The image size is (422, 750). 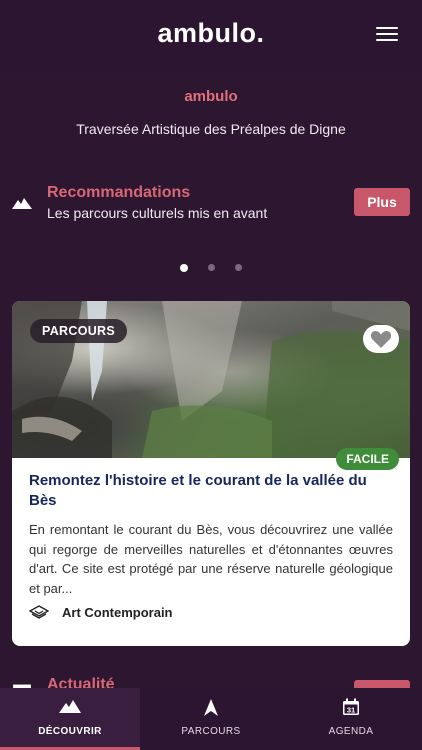 I want to click on hamburger-menu-icon, so click(x=388, y=35).